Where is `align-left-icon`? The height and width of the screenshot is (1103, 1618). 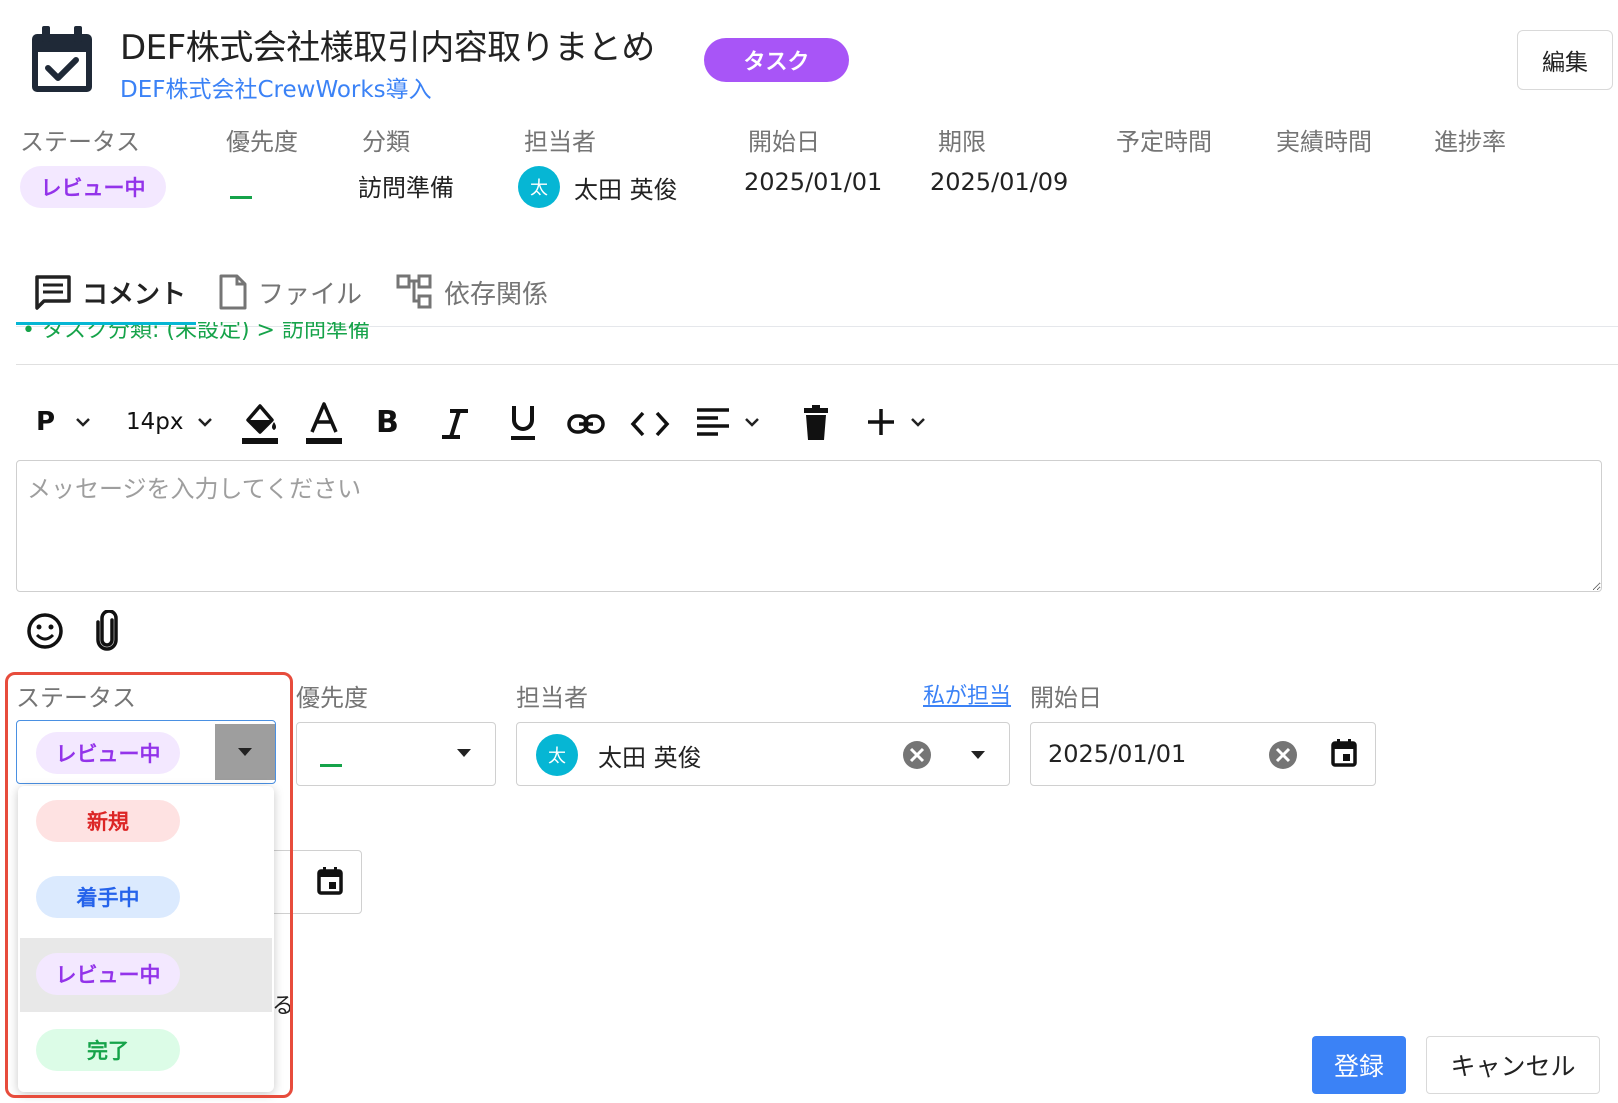 align-left-icon is located at coordinates (713, 422).